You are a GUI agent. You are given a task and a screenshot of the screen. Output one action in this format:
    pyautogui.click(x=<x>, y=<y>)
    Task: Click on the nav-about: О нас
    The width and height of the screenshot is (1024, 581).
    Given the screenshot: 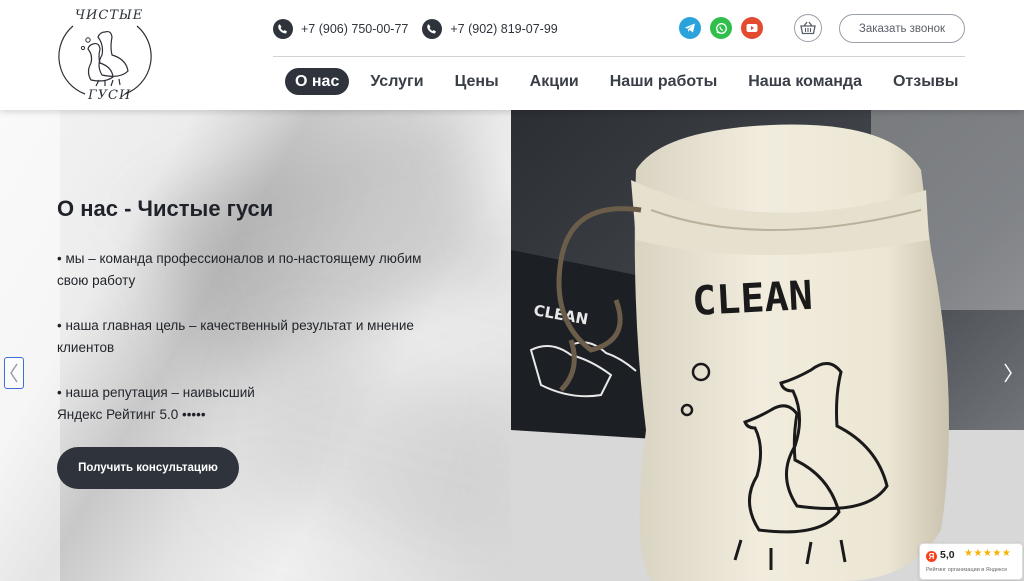 What is the action you would take?
    pyautogui.click(x=317, y=81)
    